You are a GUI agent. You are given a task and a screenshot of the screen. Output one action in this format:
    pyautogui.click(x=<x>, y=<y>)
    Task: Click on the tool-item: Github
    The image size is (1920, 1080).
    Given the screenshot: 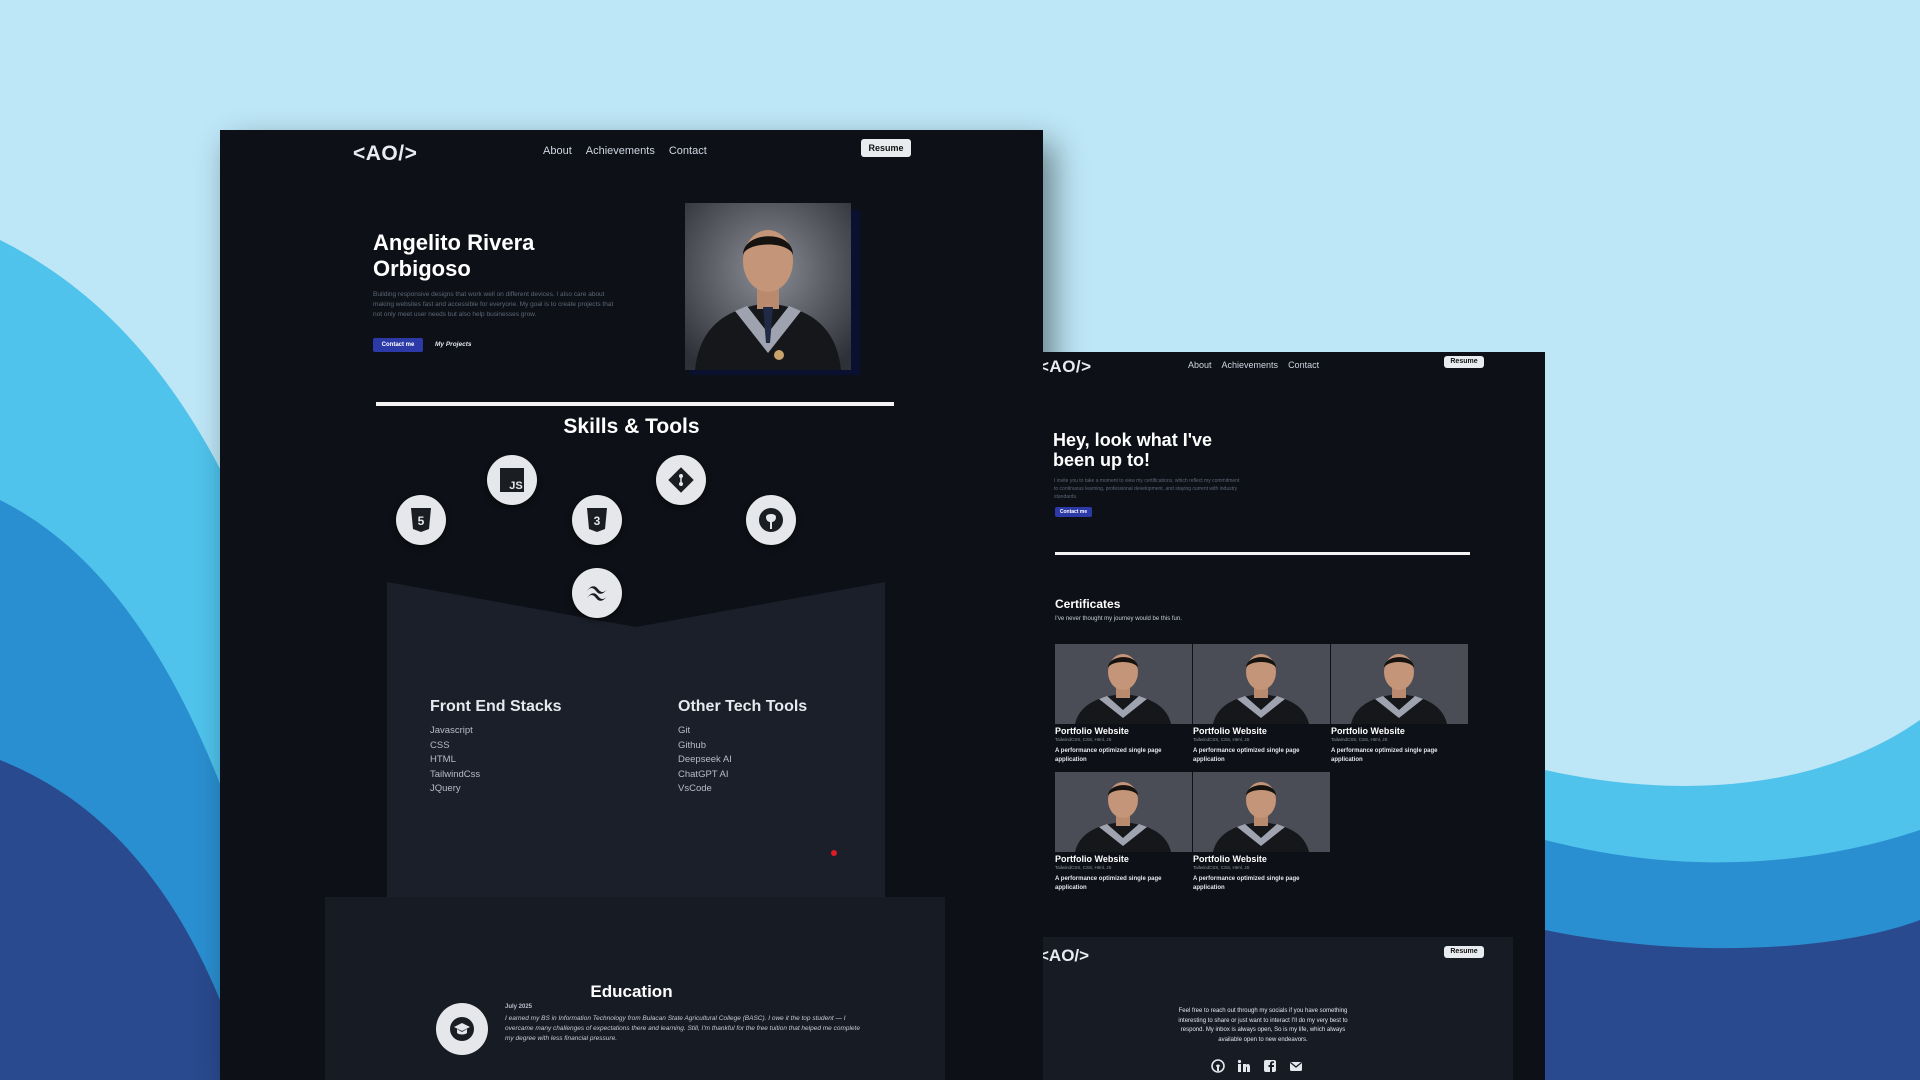 What is the action you would take?
    pyautogui.click(x=692, y=745)
    